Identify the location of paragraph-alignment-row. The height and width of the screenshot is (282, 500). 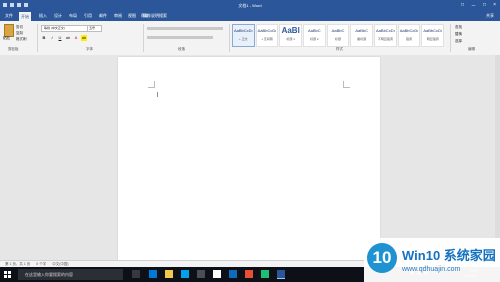
(180, 37).